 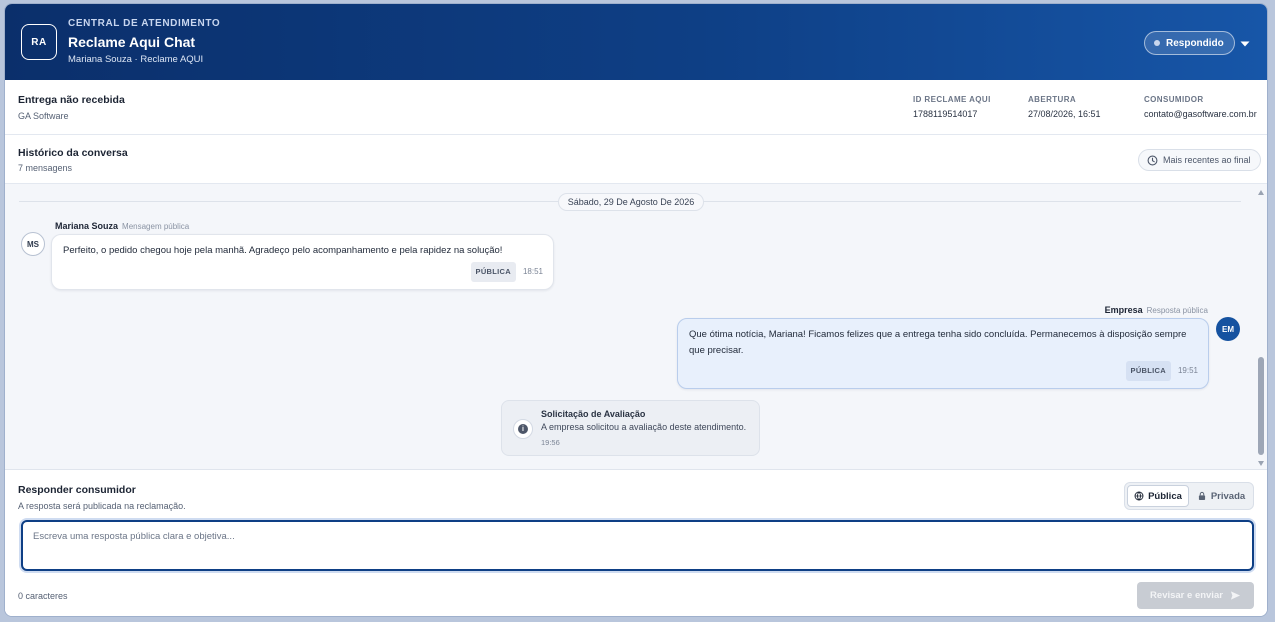 I want to click on lock-icon, so click(x=1201, y=496).